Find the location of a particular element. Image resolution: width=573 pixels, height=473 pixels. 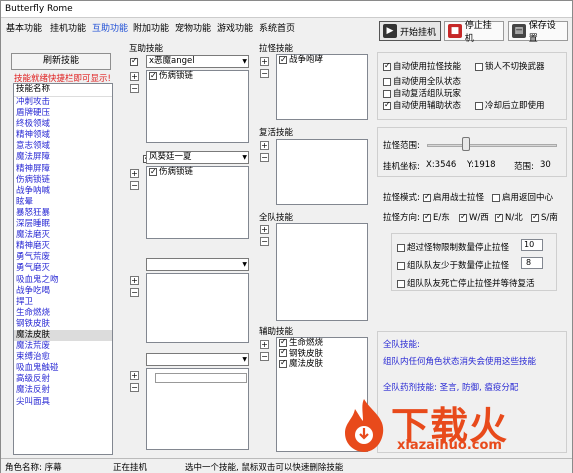

list-item: 战争咆哮 is located at coordinates (322, 60).